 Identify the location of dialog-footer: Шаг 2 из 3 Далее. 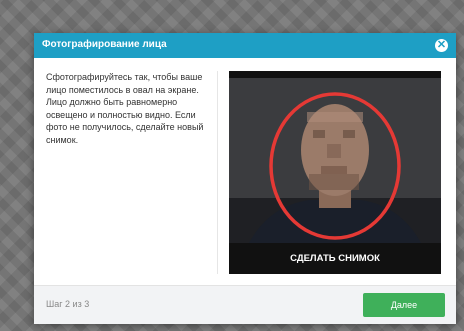
(245, 304).